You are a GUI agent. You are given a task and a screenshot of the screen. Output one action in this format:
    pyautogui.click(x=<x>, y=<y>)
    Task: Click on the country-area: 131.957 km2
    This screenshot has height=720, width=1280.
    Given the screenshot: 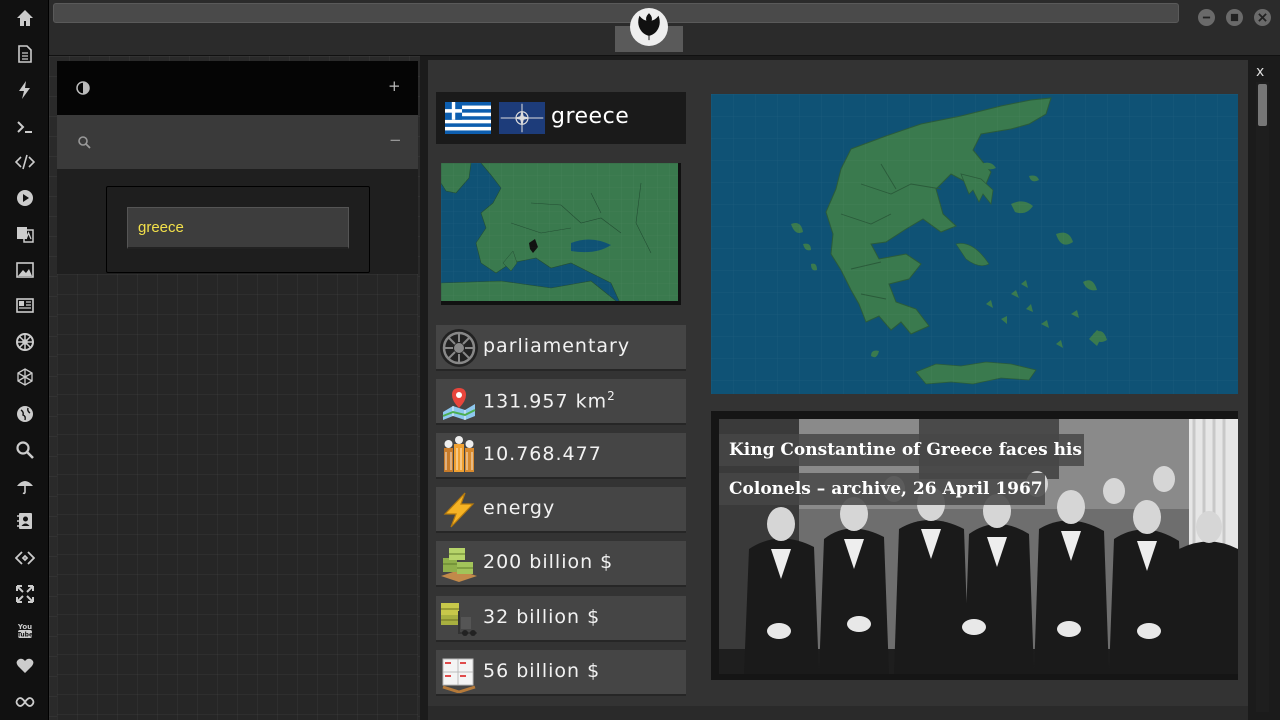 What is the action you would take?
    pyautogui.click(x=549, y=400)
    